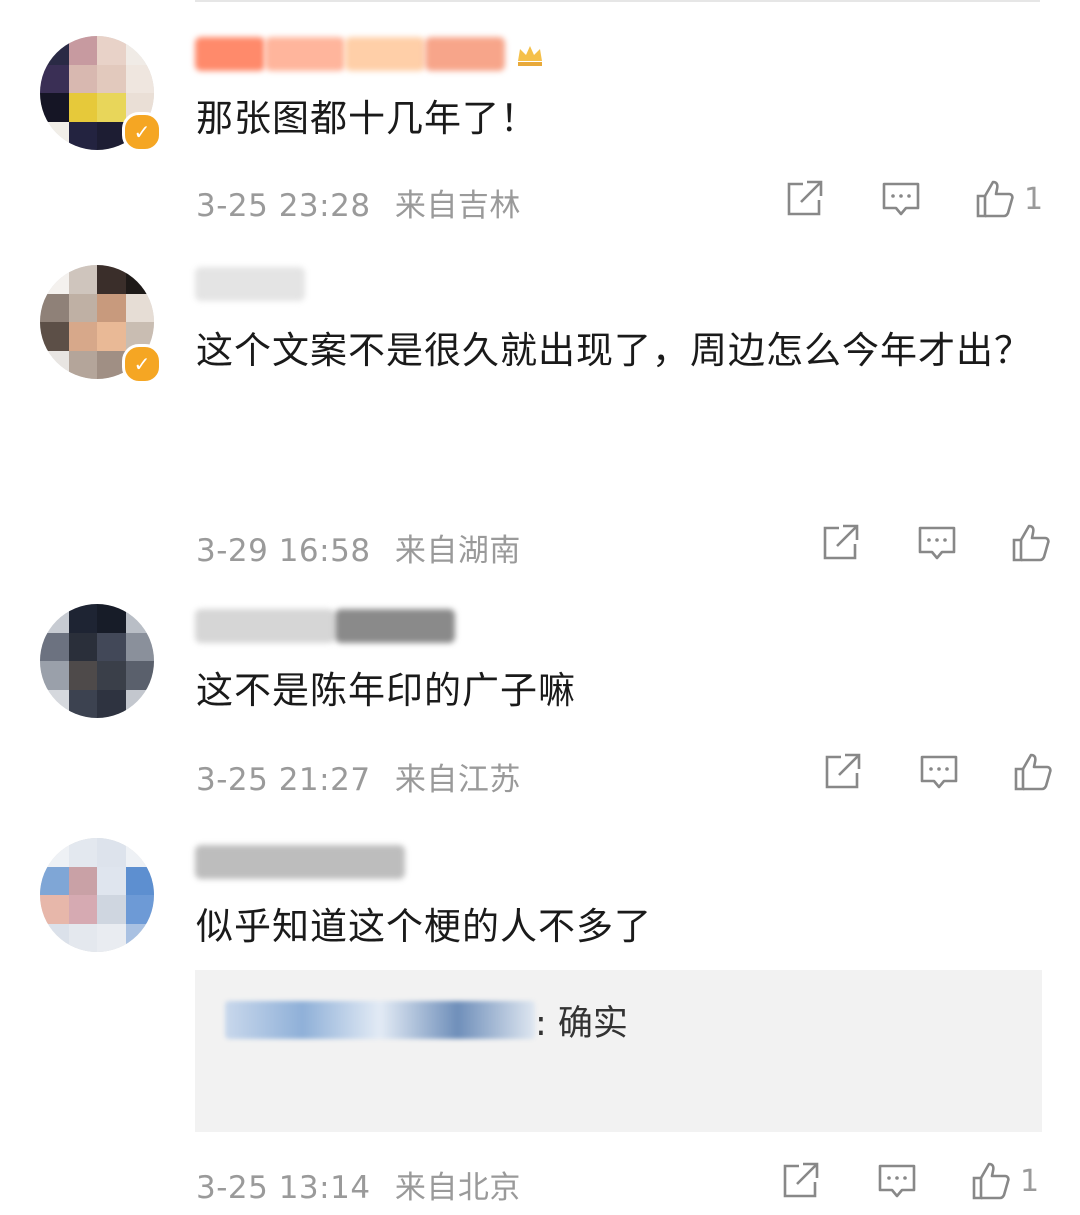 Image resolution: width=1080 pixels, height=1215 pixels. Describe the element at coordinates (283, 1188) in the screenshot. I see `comment-date: 3-25 13:14` at that location.